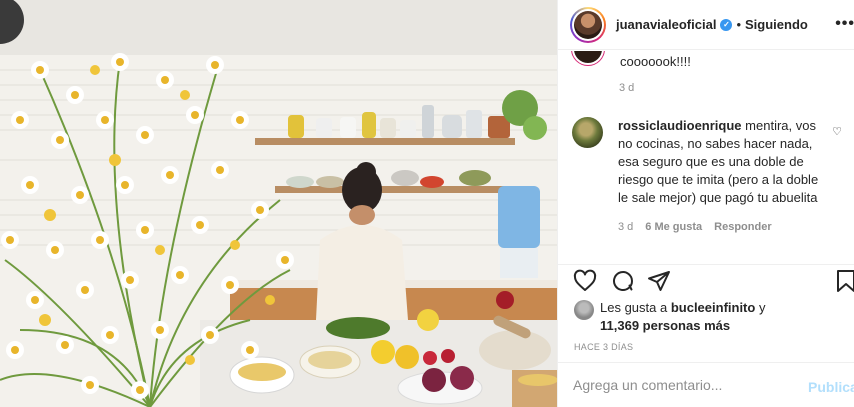  I want to click on post-header: juanavialeoficial ✓ • Siguiendo •••, so click(706, 25).